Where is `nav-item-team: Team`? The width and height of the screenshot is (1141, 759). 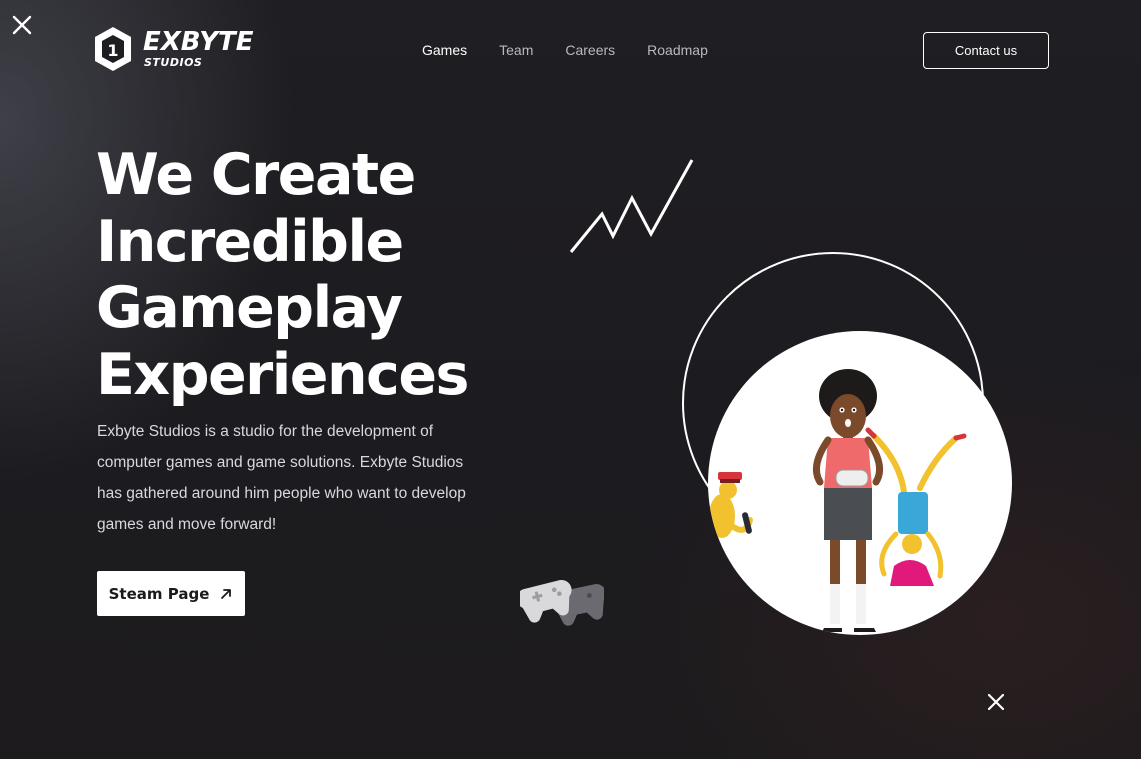
nav-item-team: Team is located at coordinates (516, 50).